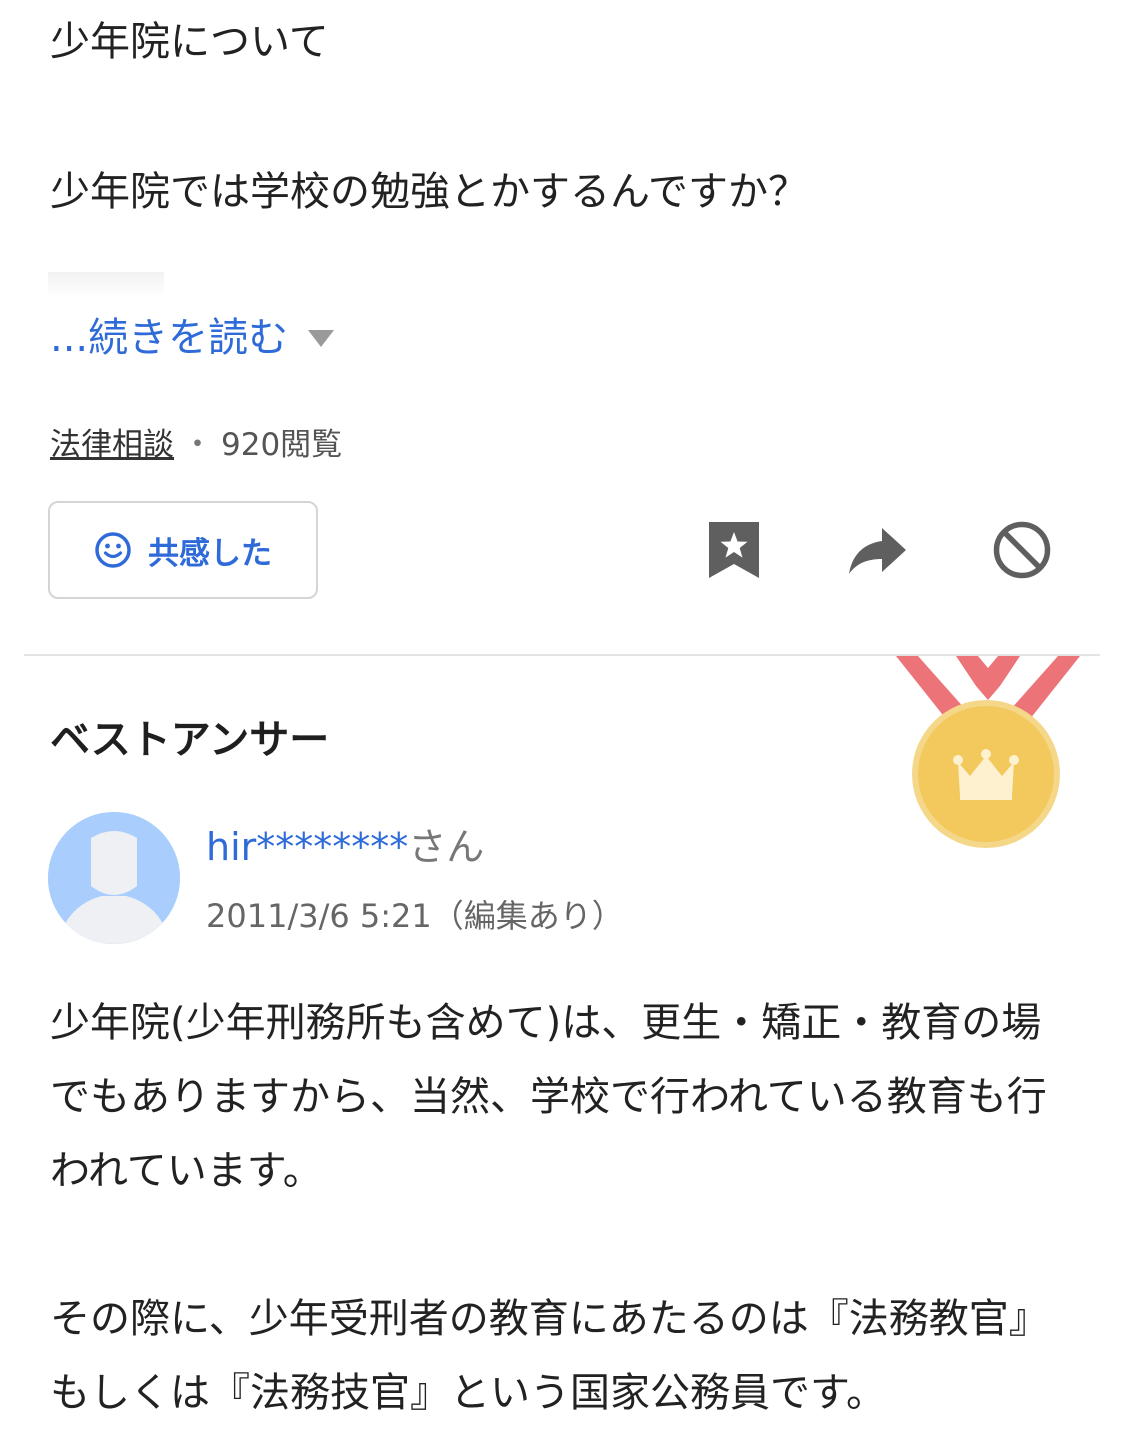 The image size is (1125, 1445). What do you see at coordinates (282, 445) in the screenshot?
I see `view-count: 920閲覧` at bounding box center [282, 445].